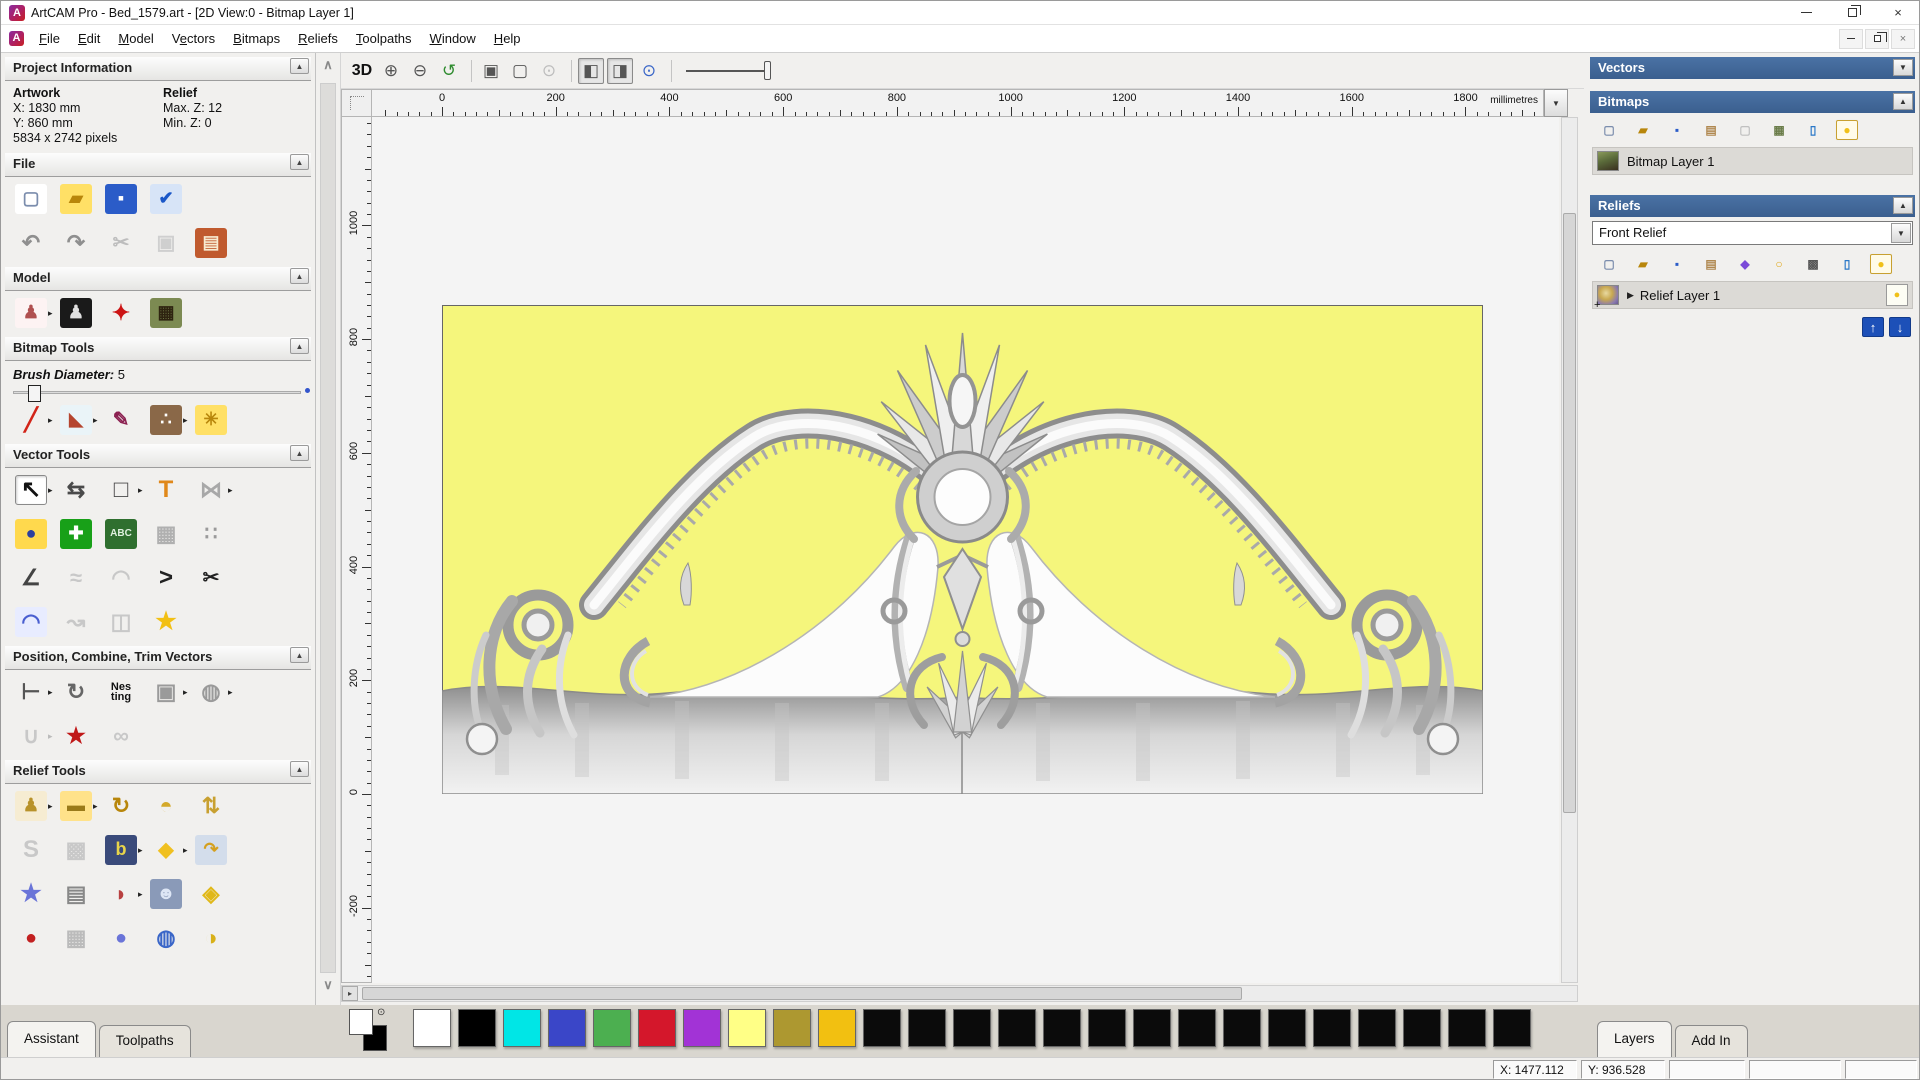 The height and width of the screenshot is (1080, 1920). What do you see at coordinates (172, 850) in the screenshot?
I see `two-direction-sweep-button: ◆ ▸` at bounding box center [172, 850].